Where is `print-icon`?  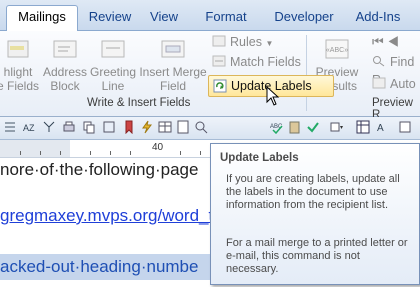 print-icon is located at coordinates (69, 127).